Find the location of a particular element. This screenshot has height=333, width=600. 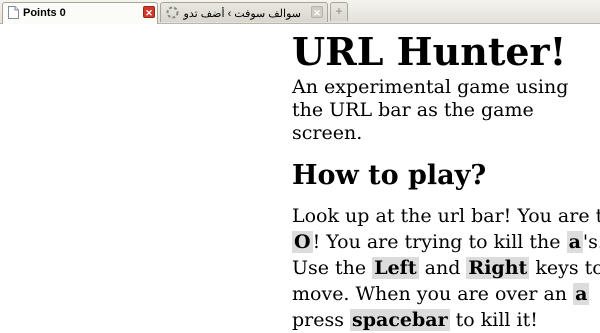

instruction-line: Look up at the url bar! You are the is located at coordinates (446, 216).